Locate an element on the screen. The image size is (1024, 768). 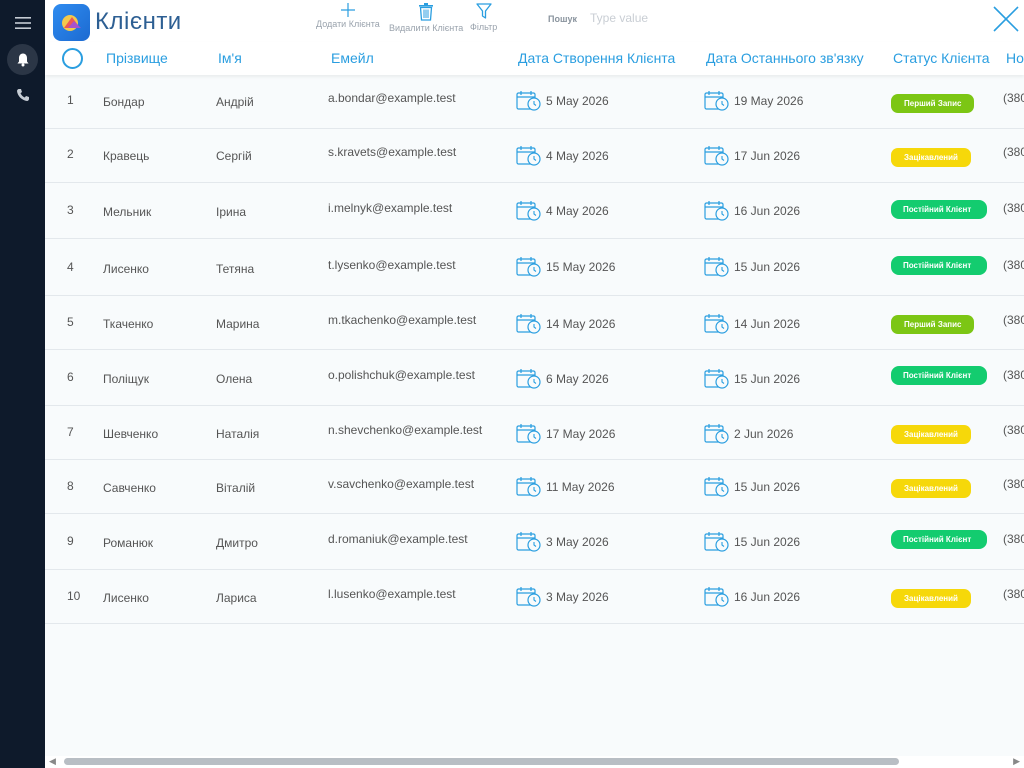
client-email: d.romaniuk@example.test is located at coordinates (398, 539).